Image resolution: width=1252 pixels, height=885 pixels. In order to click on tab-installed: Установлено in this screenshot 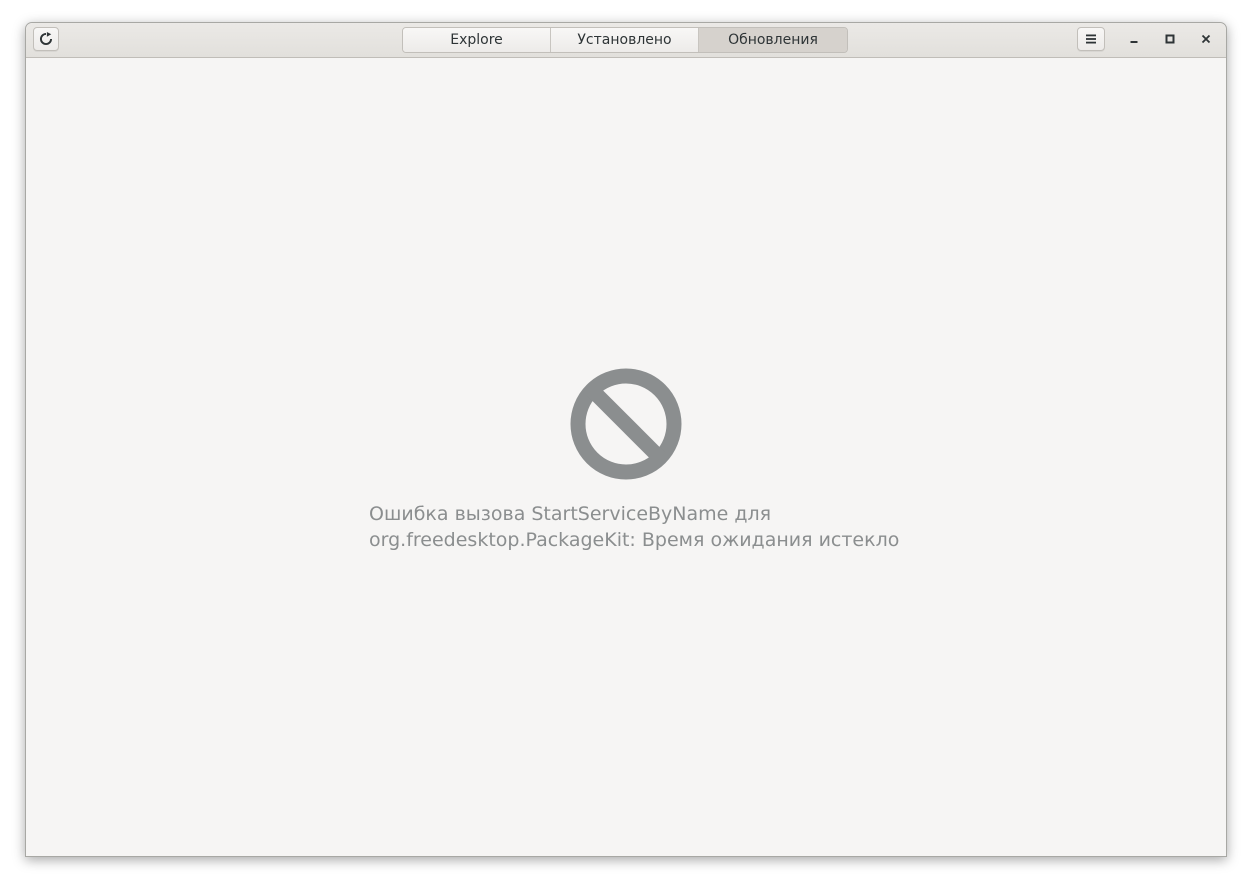, I will do `click(625, 40)`.